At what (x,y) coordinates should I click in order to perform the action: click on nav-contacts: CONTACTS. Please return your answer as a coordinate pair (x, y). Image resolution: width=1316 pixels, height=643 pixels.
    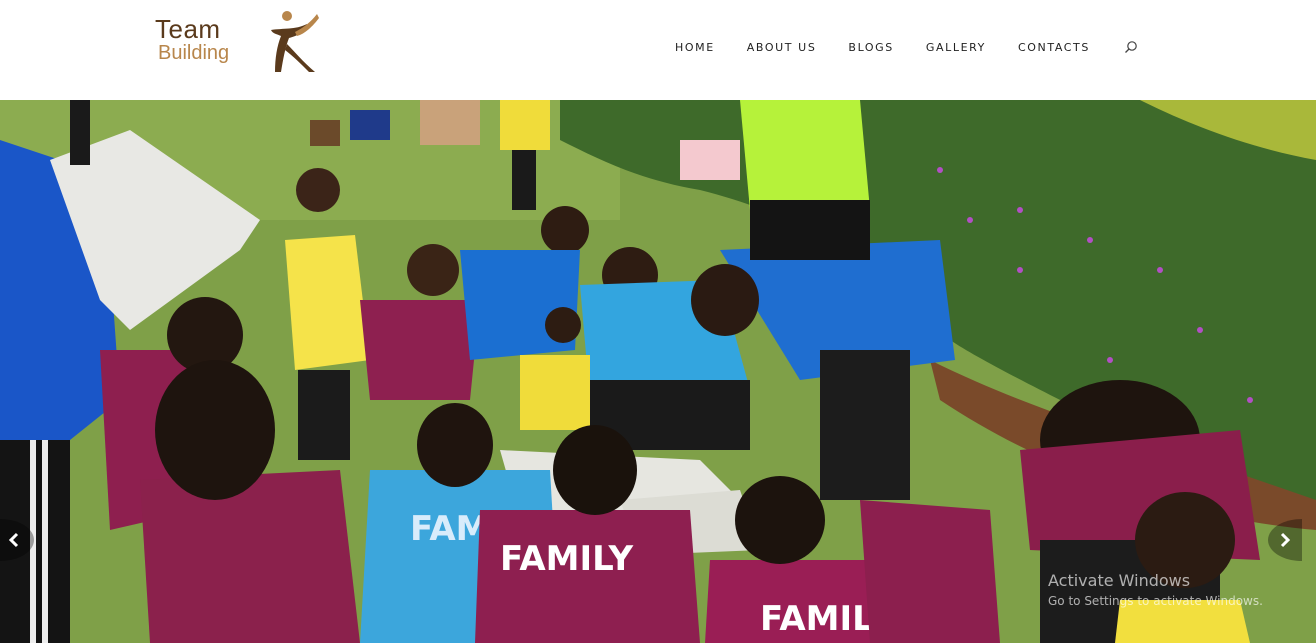
    Looking at the image, I should click on (1054, 47).